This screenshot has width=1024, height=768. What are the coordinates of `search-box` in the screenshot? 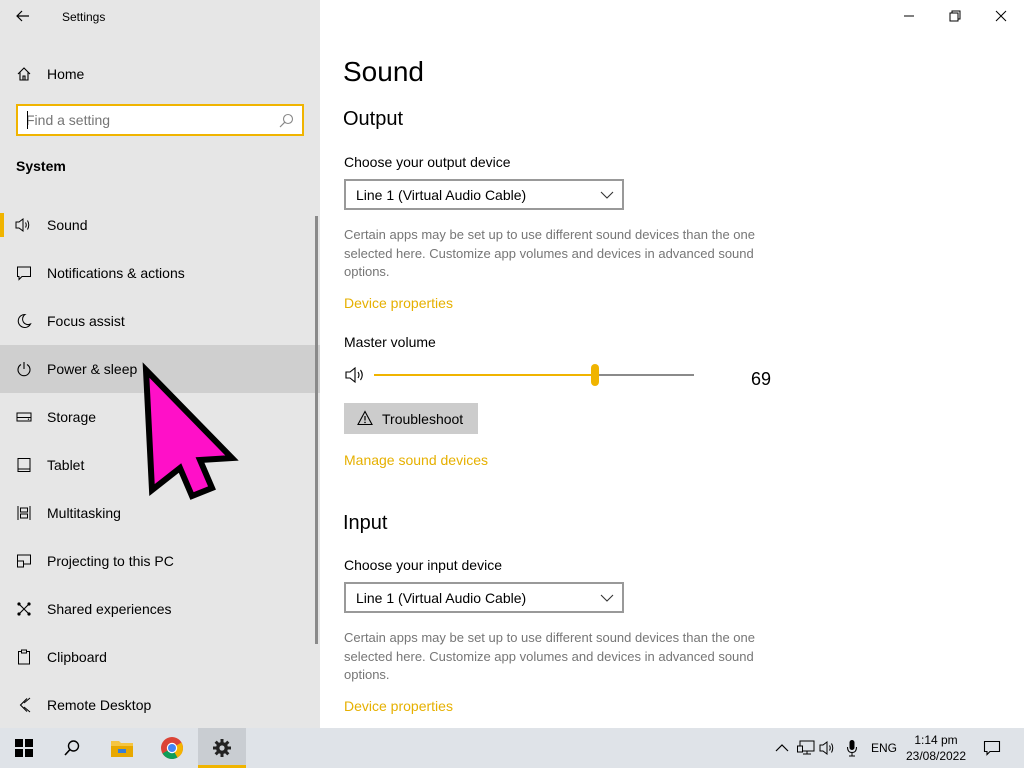 It's located at (160, 120).